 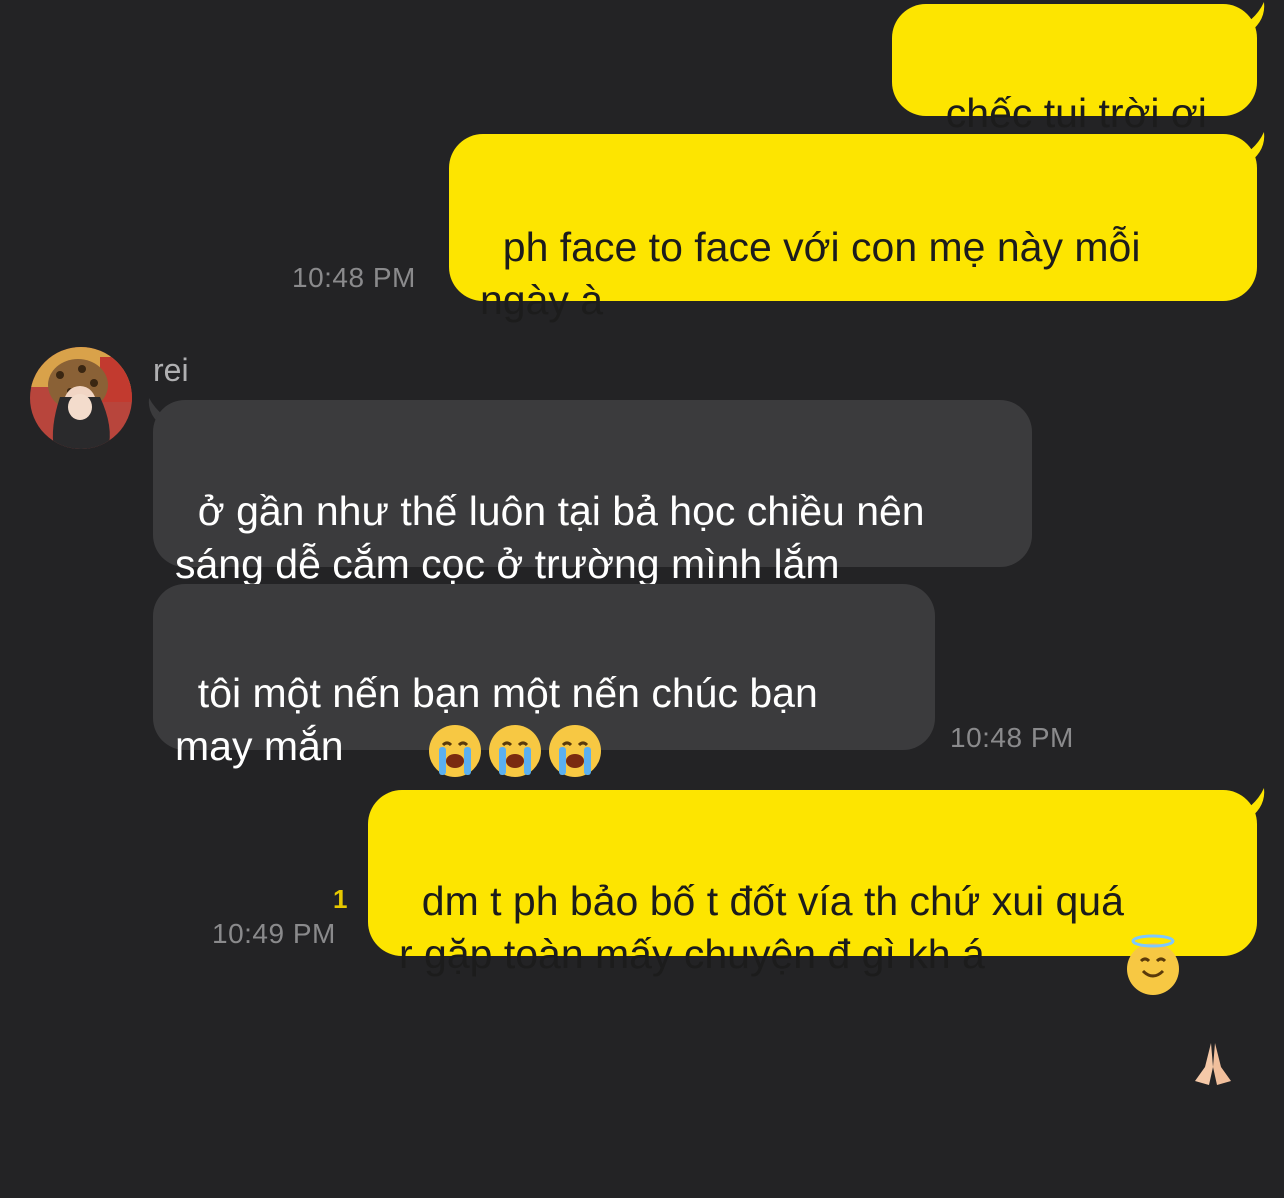 What do you see at coordinates (1076, 113) in the screenshot?
I see `message-text: chếc tui trời ơi` at bounding box center [1076, 113].